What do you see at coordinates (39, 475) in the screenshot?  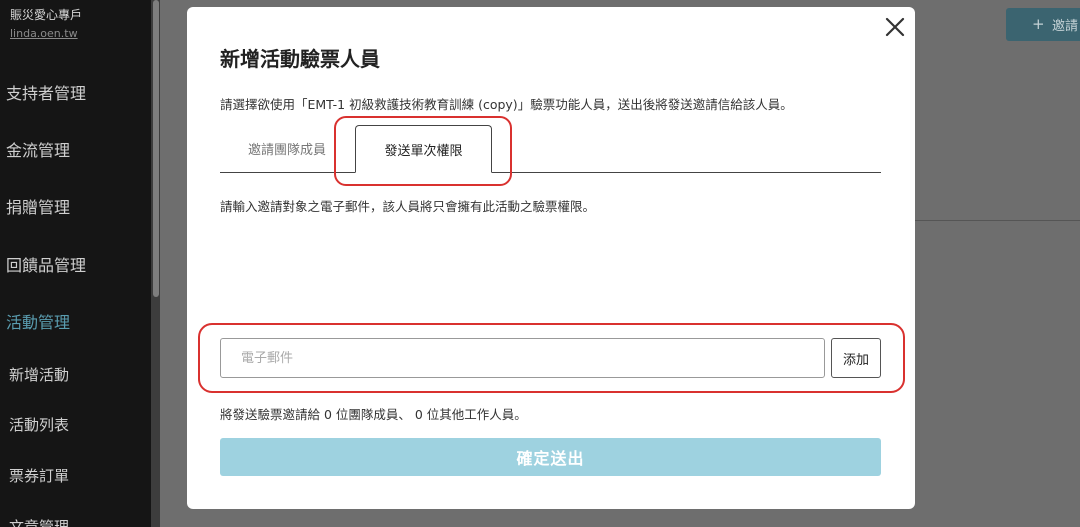 I see `nav-sub-ticket-orders: 票券訂單` at bounding box center [39, 475].